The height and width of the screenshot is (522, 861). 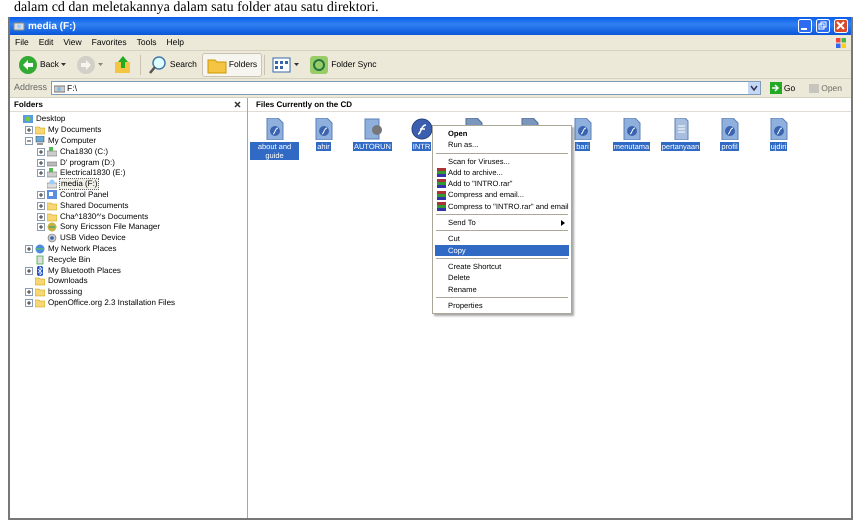 What do you see at coordinates (50, 119) in the screenshot?
I see `tree-item: Desktop` at bounding box center [50, 119].